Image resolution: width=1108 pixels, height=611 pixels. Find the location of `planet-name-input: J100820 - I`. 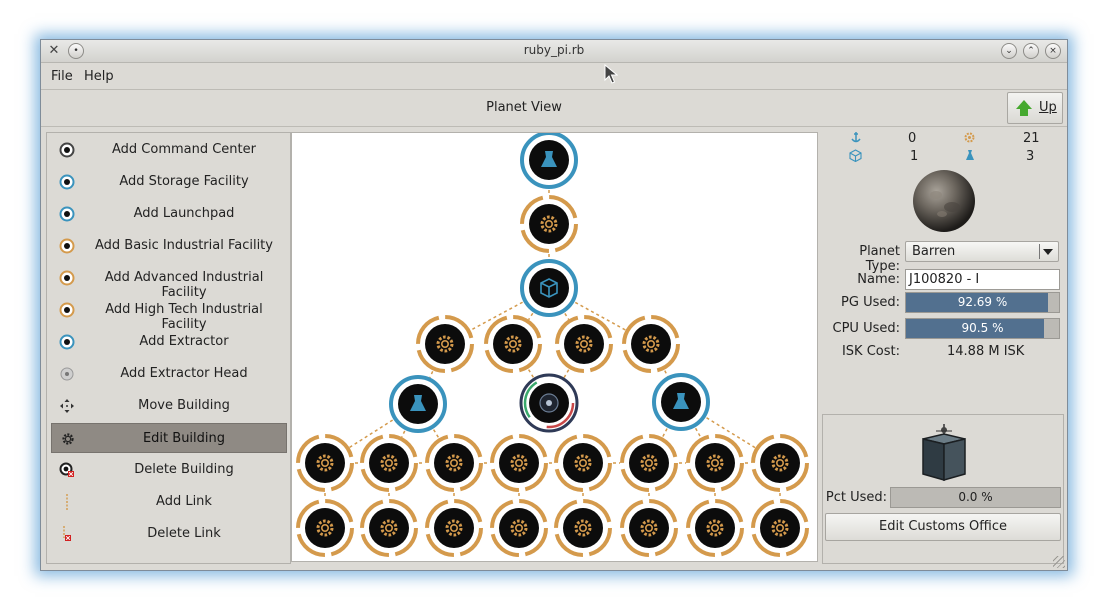

planet-name-input: J100820 - I is located at coordinates (982, 279).